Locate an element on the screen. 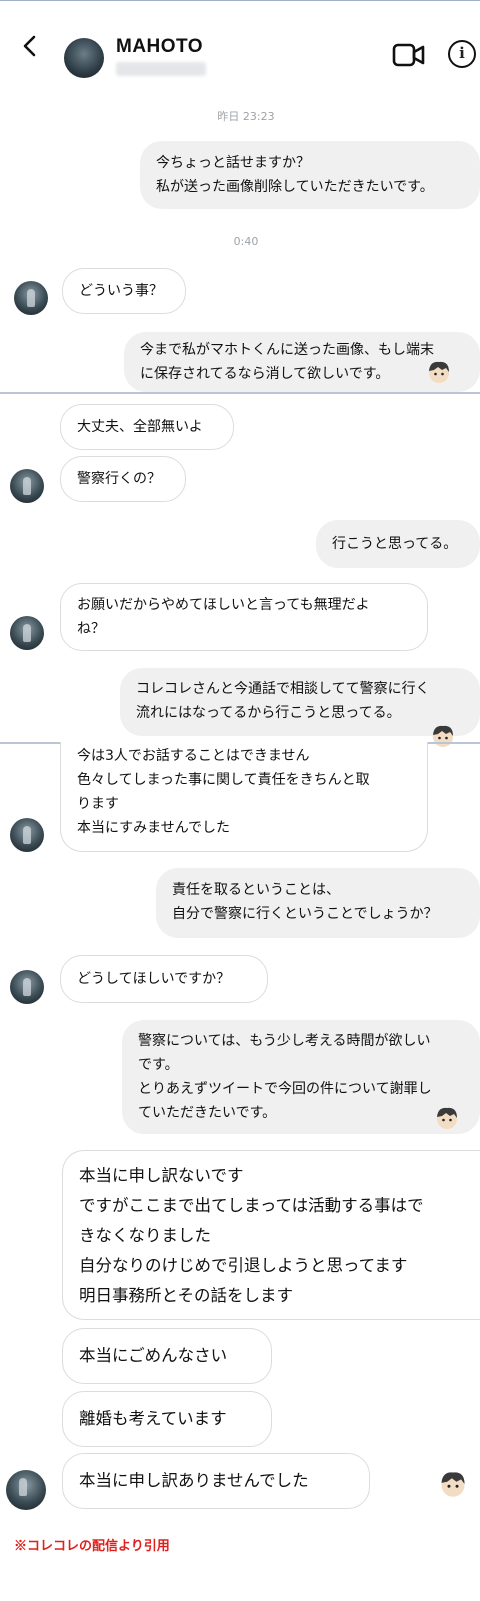 The width and height of the screenshot is (480, 1601). chevron-left-icon is located at coordinates (30, 46).